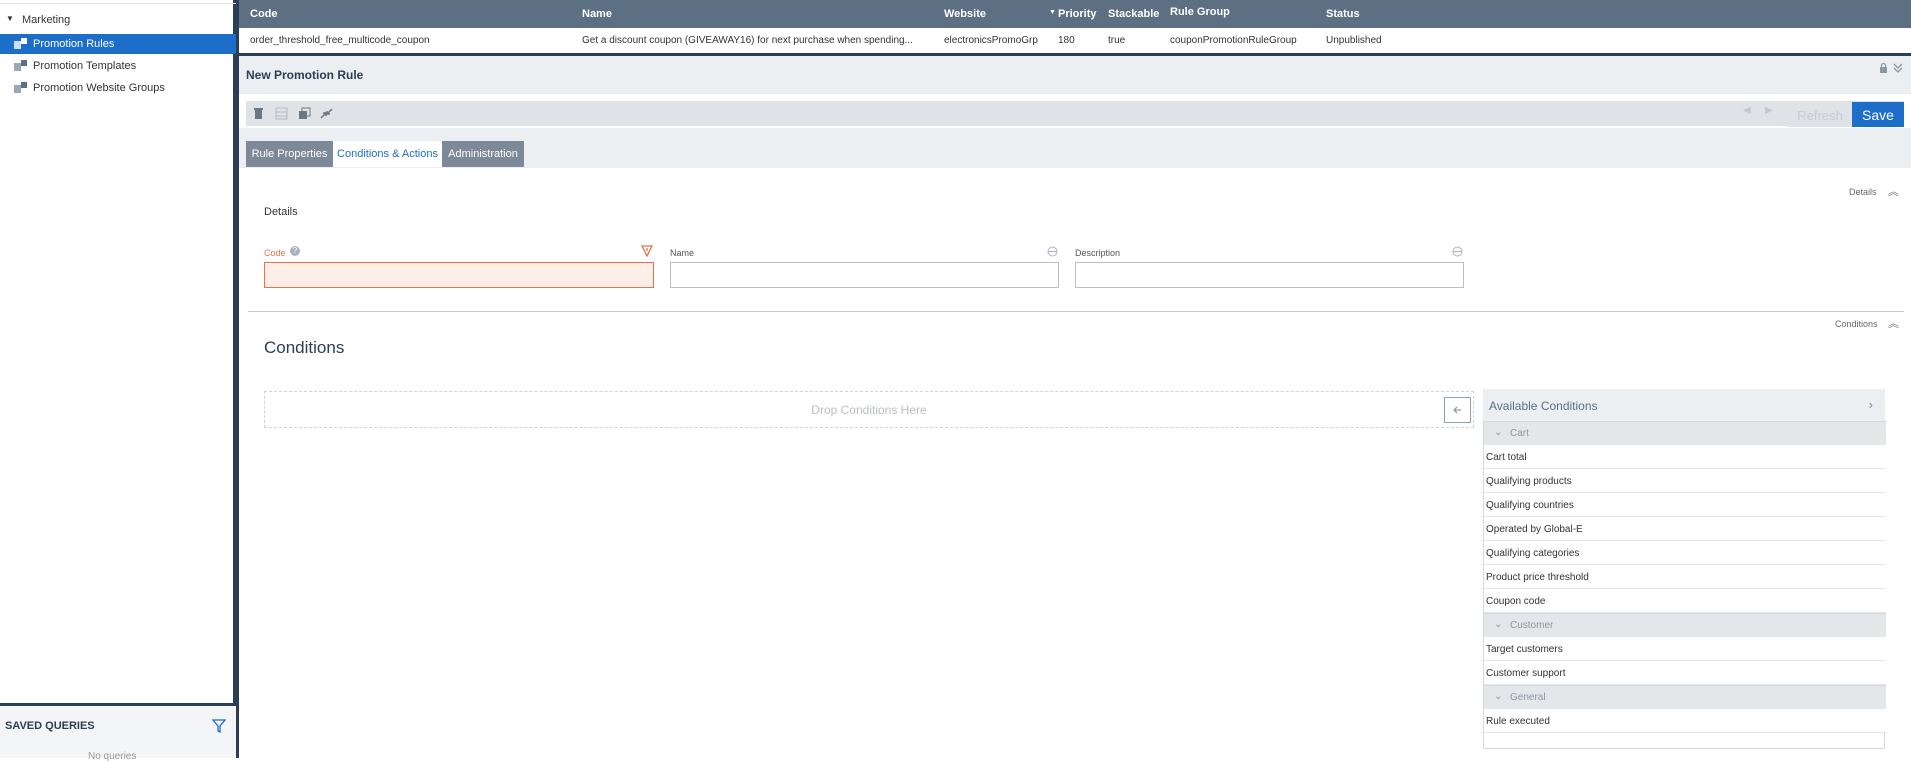  Describe the element at coordinates (1269, 275) in the screenshot. I see `description-input` at that location.